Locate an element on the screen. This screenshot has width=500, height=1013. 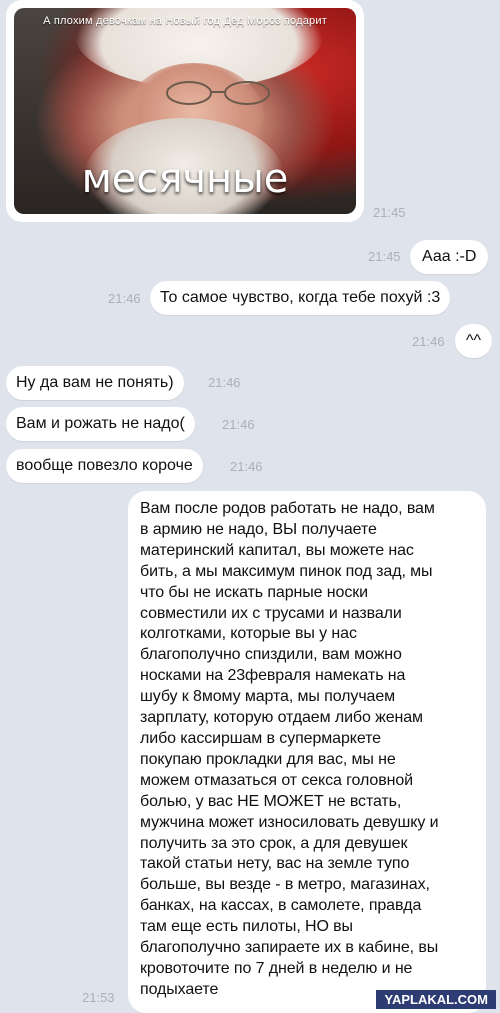
message-line: больше, вы везде - в метро, магазинах, is located at coordinates (285, 885).